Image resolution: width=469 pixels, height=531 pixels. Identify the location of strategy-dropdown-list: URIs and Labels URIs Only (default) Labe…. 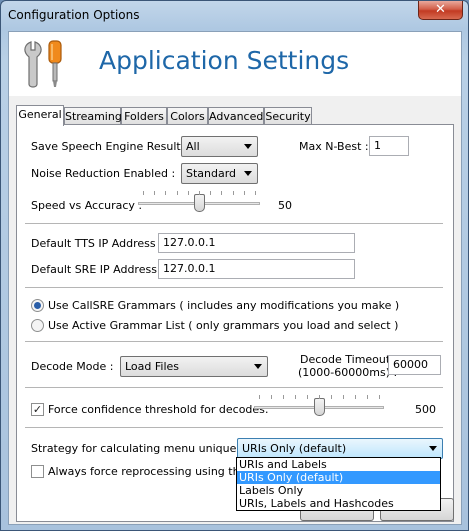
(338, 484).